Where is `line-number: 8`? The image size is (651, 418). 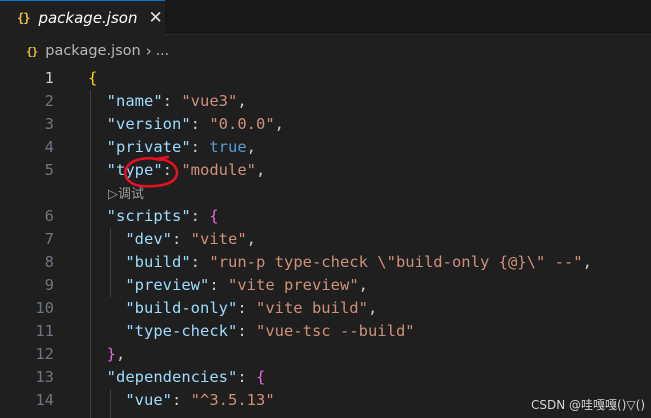 line-number: 8 is located at coordinates (49, 262).